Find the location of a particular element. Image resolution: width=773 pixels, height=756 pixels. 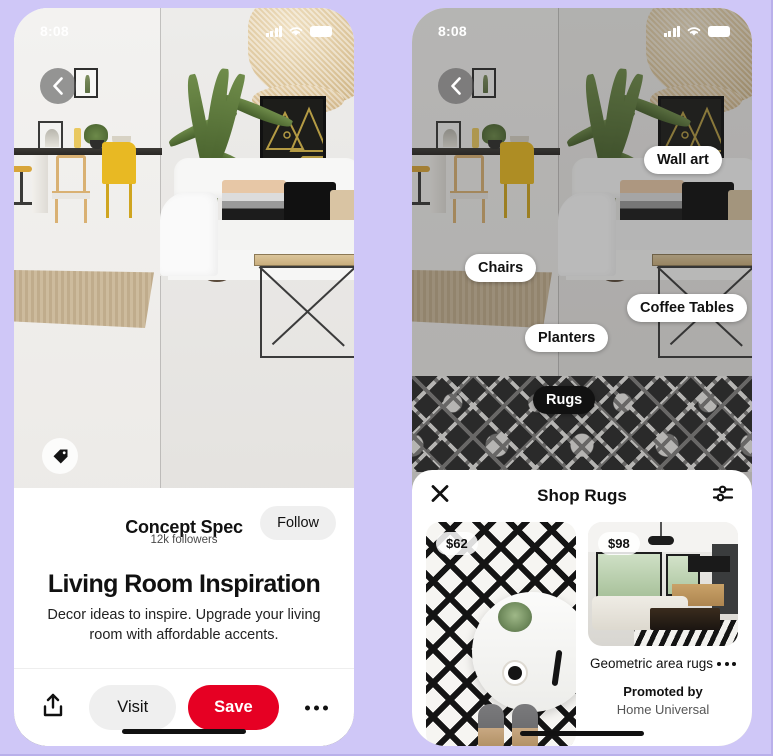

tag-pill-wall-art: Wall art is located at coordinates (683, 160).